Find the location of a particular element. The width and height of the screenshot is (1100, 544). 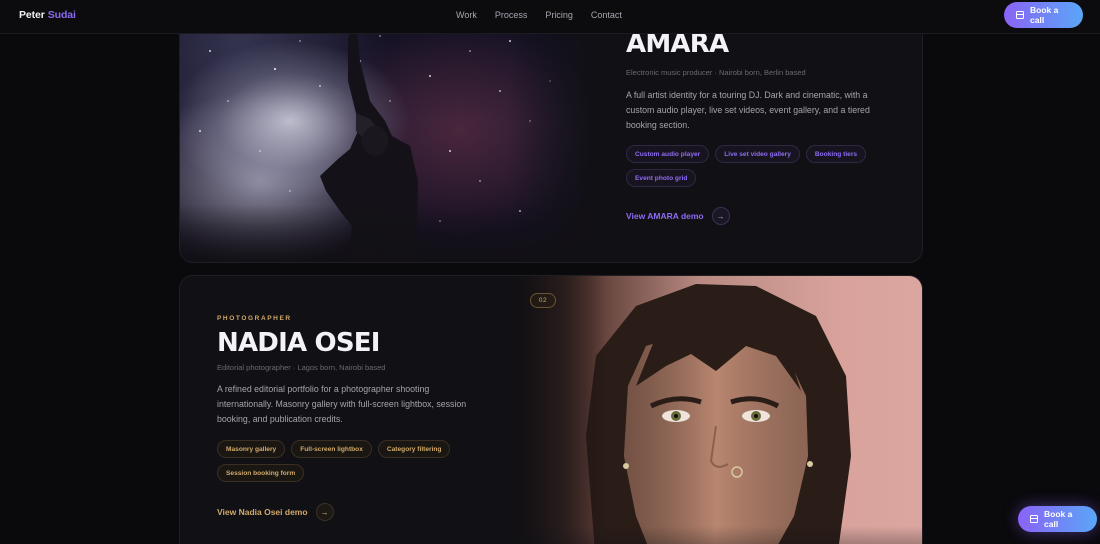

tag: Live set video gallery is located at coordinates (757, 154).